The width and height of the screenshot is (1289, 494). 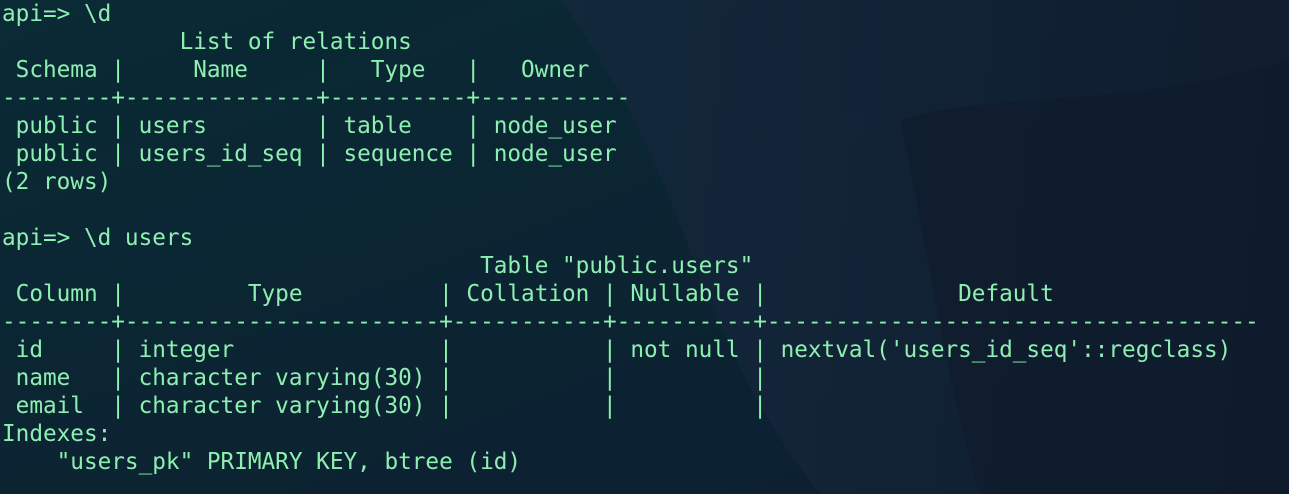 I want to click on relations-row: public | users | table | node_user, so click(x=309, y=126).